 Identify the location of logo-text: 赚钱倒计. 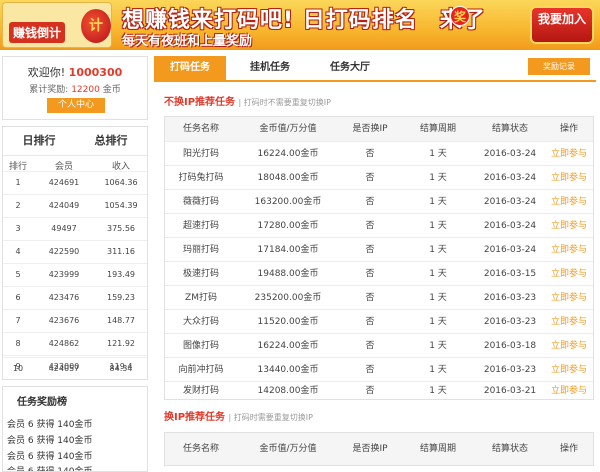
(37, 32).